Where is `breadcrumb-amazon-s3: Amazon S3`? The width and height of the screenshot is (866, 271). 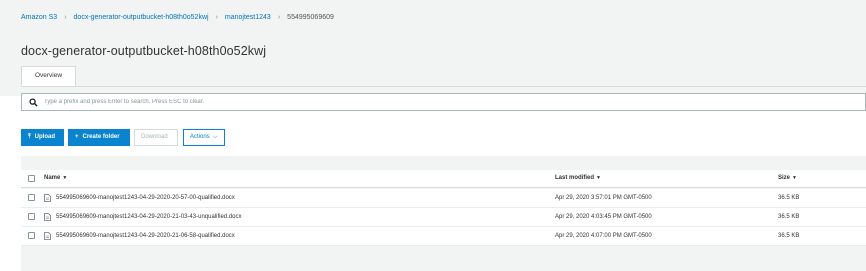 breadcrumb-amazon-s3: Amazon S3 is located at coordinates (39, 17).